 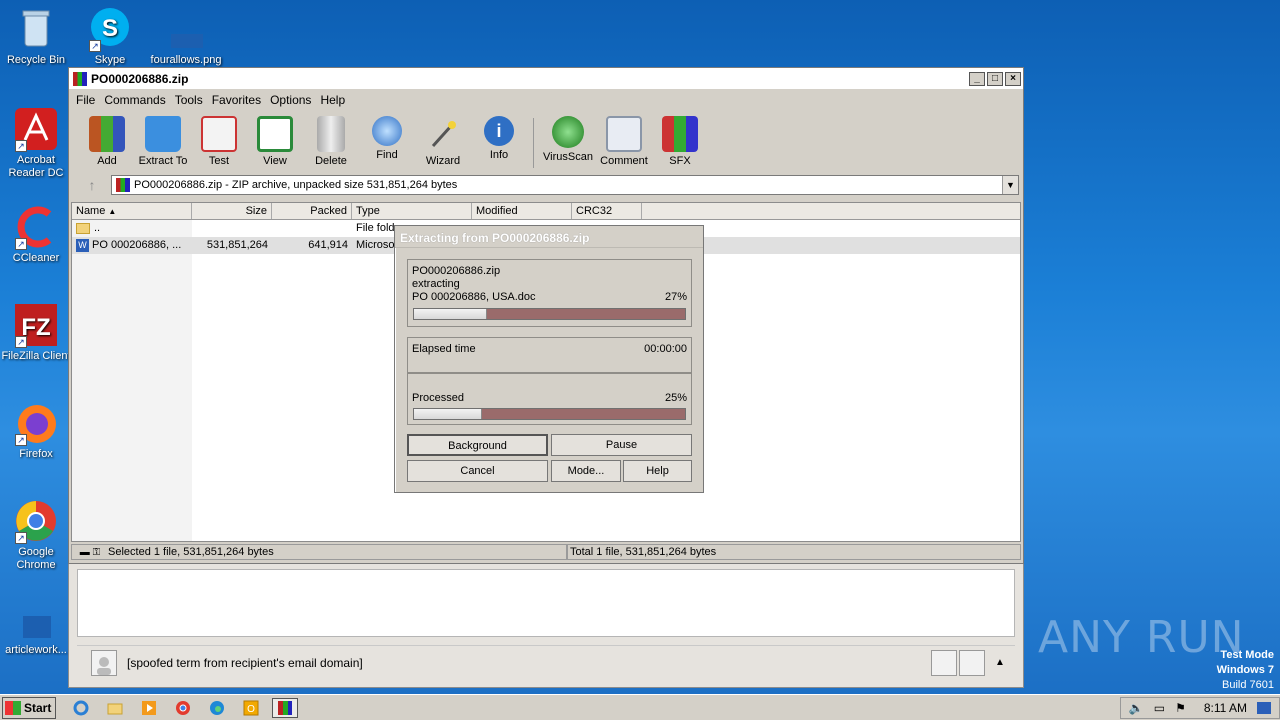 What do you see at coordinates (443, 143) in the screenshot?
I see `toolbar-wizard-button: Wizard` at bounding box center [443, 143].